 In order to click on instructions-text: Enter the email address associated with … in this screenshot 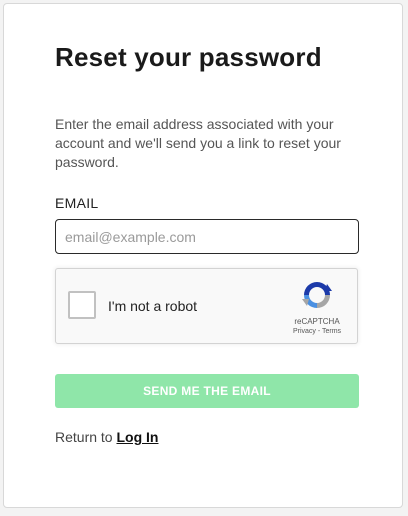, I will do `click(198, 143)`.